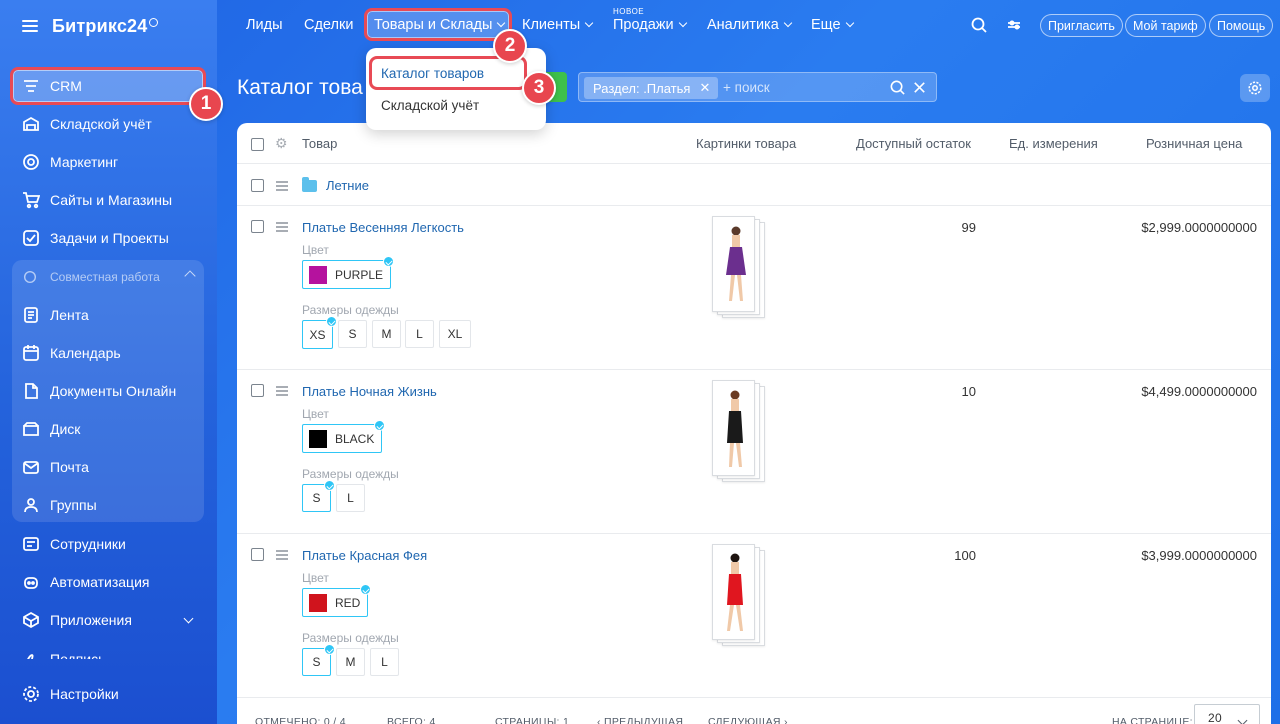 This screenshot has width=1280, height=724. What do you see at coordinates (355, 438) in the screenshot?
I see `color-name: BLACK` at bounding box center [355, 438].